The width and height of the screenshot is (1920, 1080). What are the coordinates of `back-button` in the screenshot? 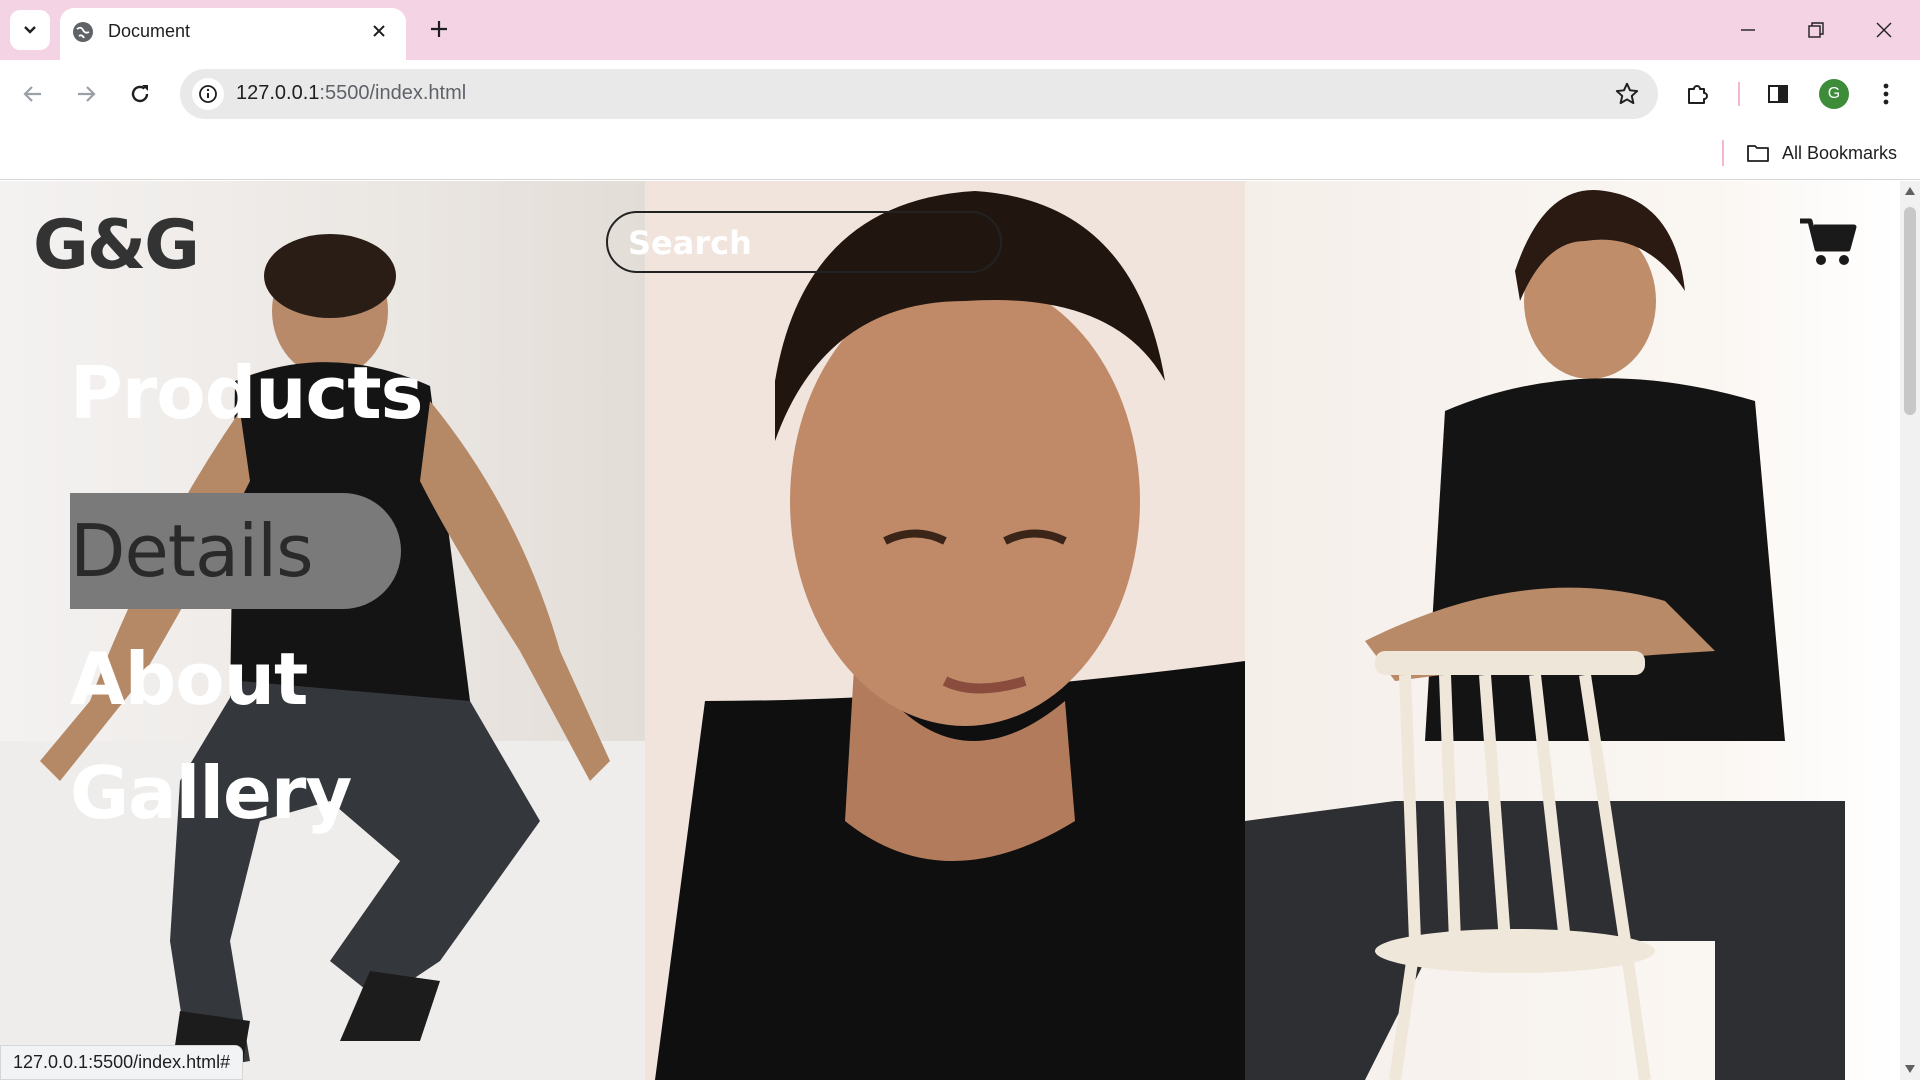 It's located at (33, 94).